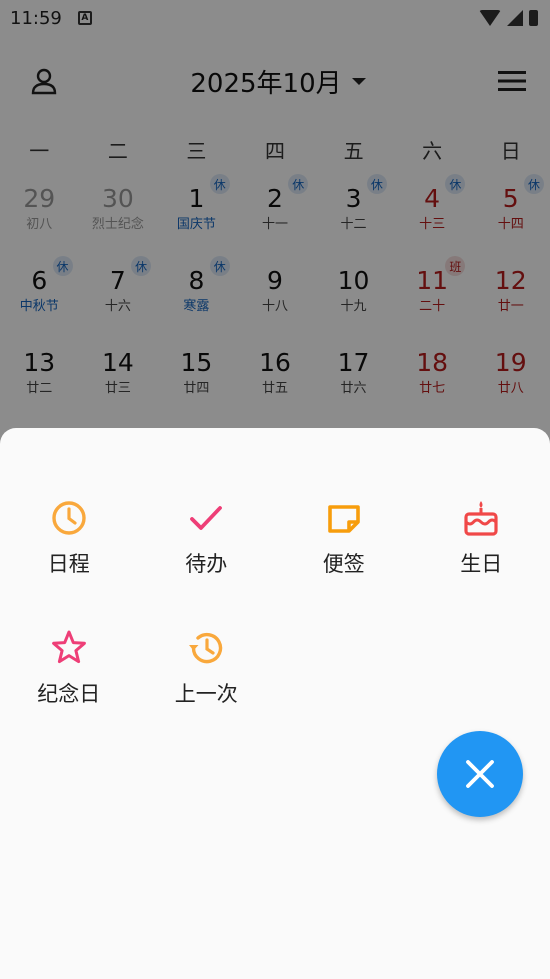  I want to click on star-icon, so click(68, 647).